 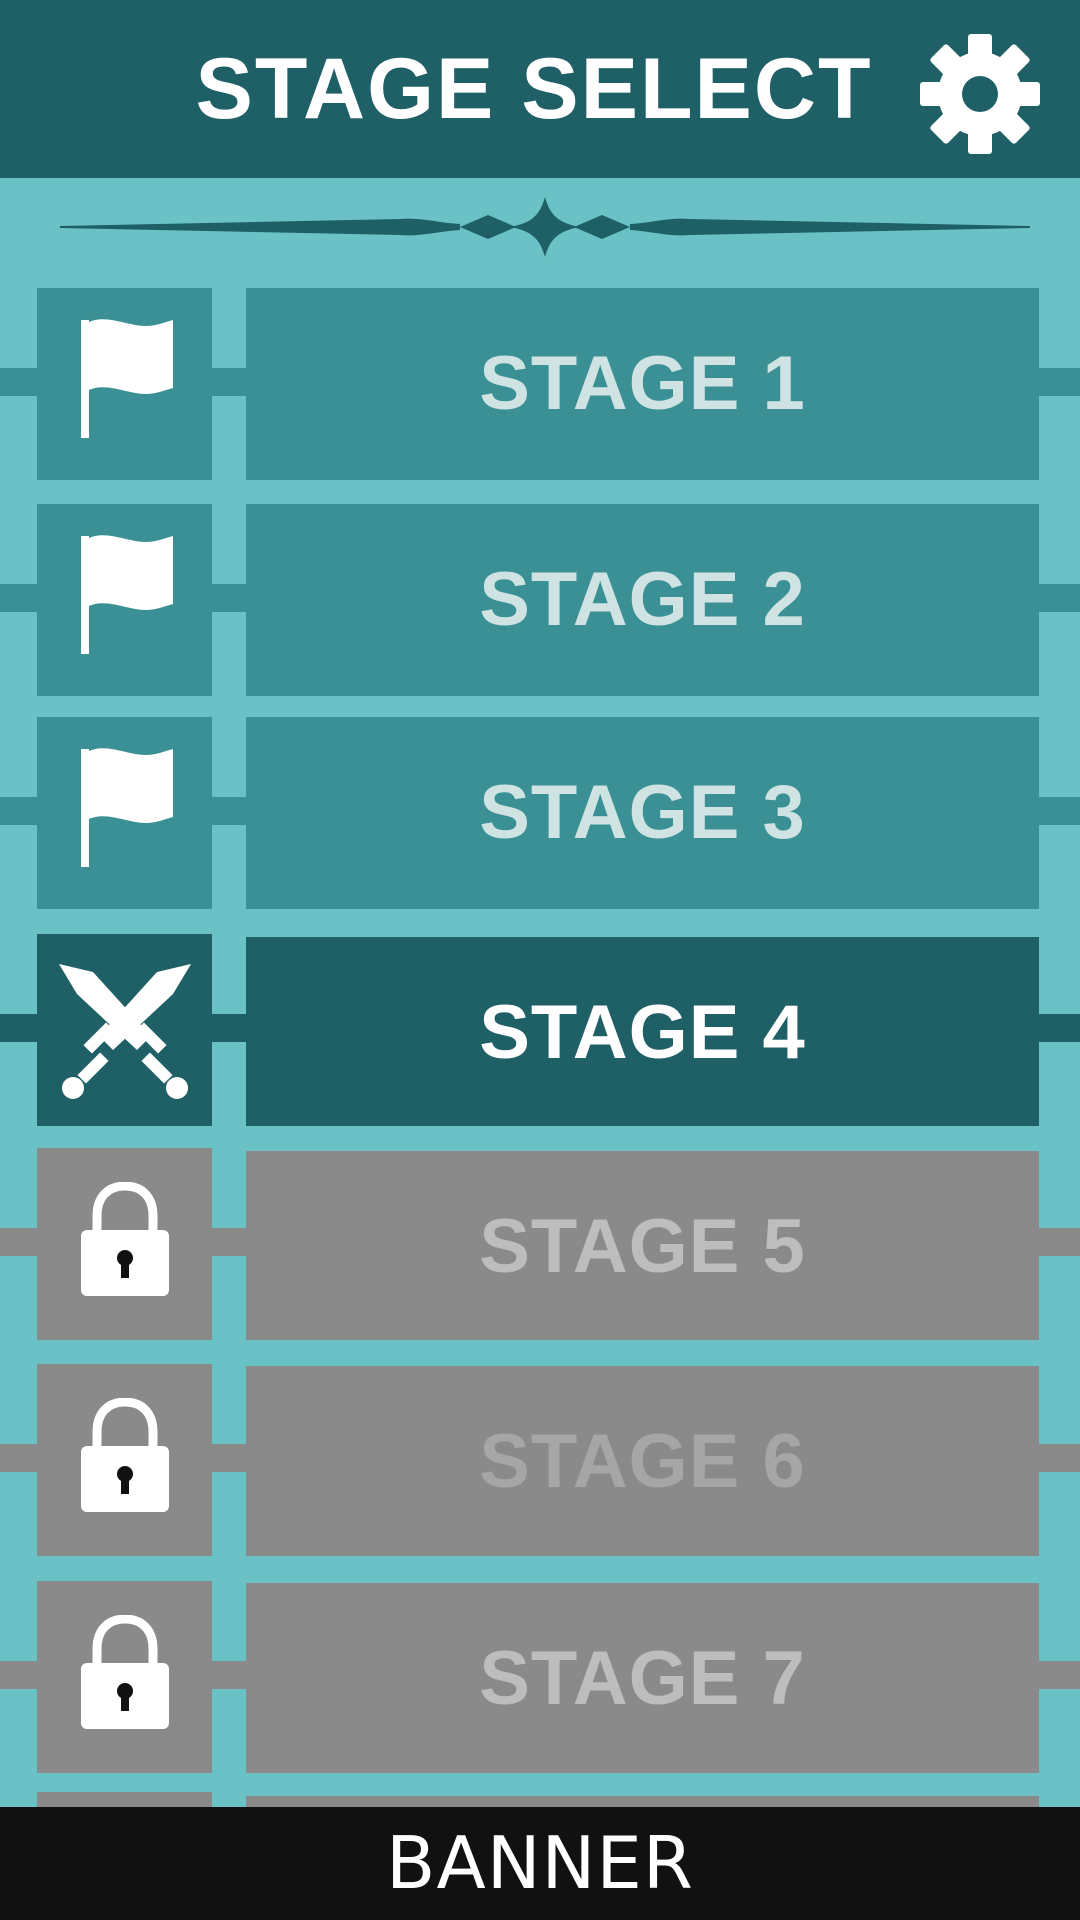 I want to click on header-bar: STAGE SELECT, so click(x=540, y=89).